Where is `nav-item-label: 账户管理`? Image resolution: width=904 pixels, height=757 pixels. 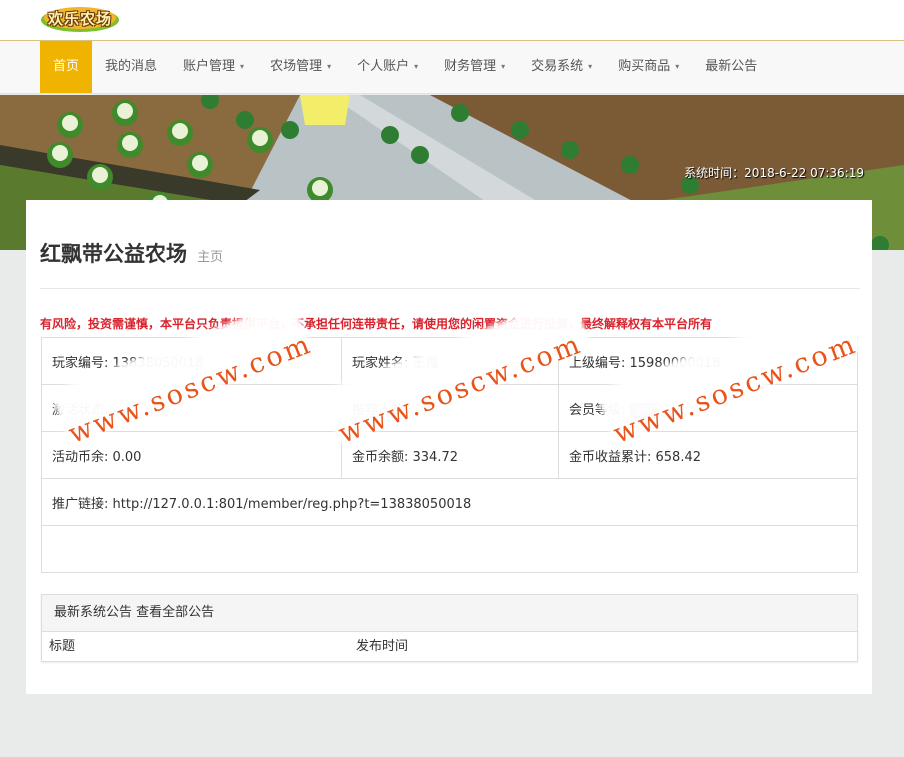
nav-item-label: 账户管理 is located at coordinates (209, 66).